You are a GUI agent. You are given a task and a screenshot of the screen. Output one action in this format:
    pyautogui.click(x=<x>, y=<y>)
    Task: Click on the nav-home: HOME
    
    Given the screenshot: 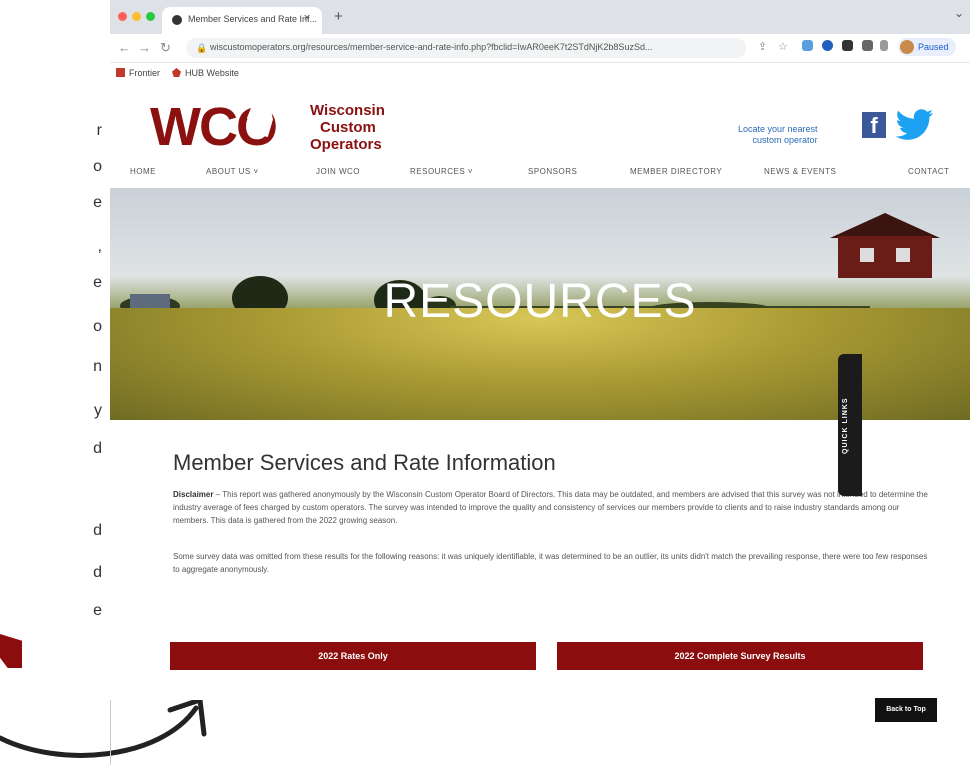 What is the action you would take?
    pyautogui.click(x=143, y=171)
    